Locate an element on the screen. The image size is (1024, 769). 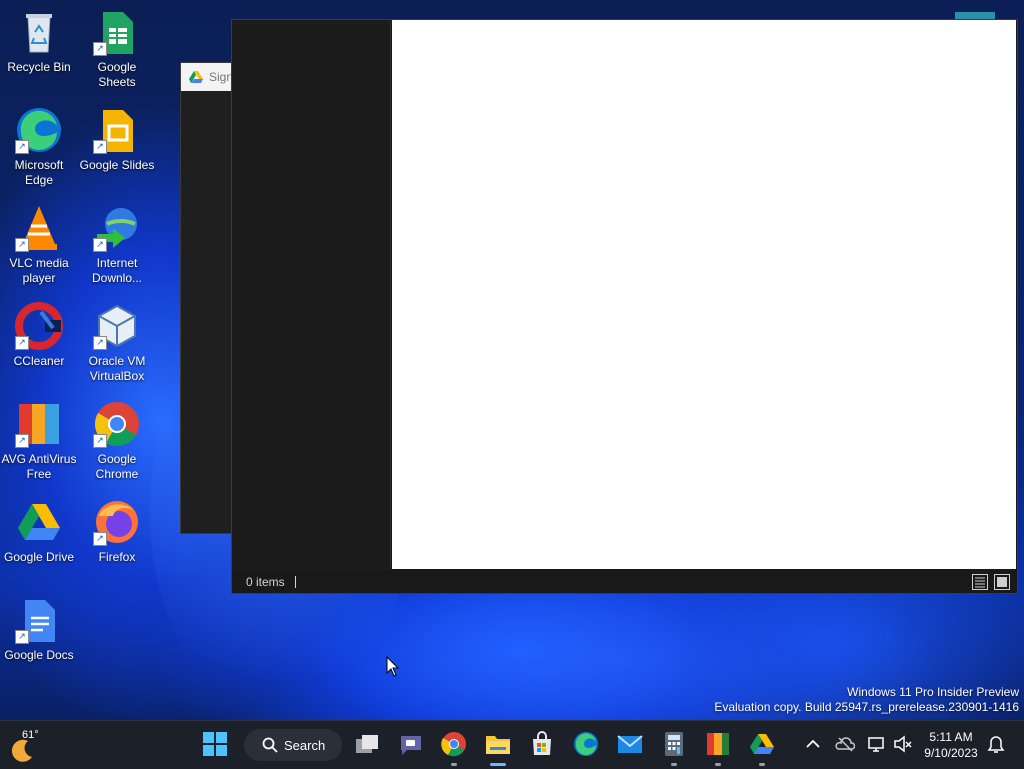
item-count: 0 items is located at coordinates (265, 582).